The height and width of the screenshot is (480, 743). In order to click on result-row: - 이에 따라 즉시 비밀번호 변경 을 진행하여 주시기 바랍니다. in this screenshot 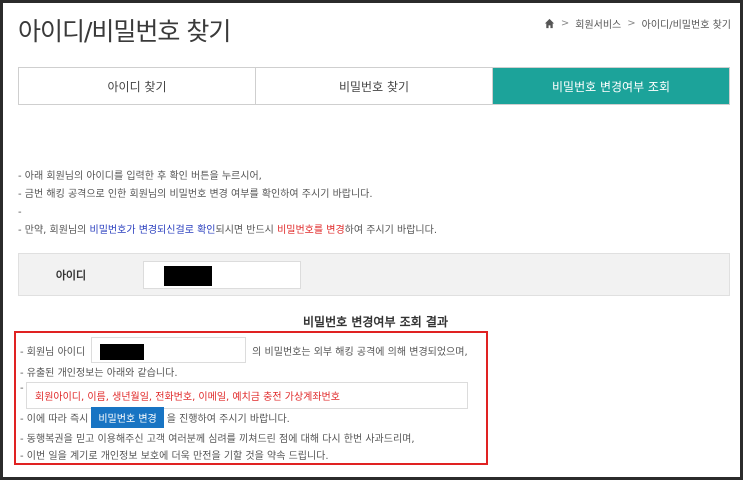, I will do `click(155, 417)`.